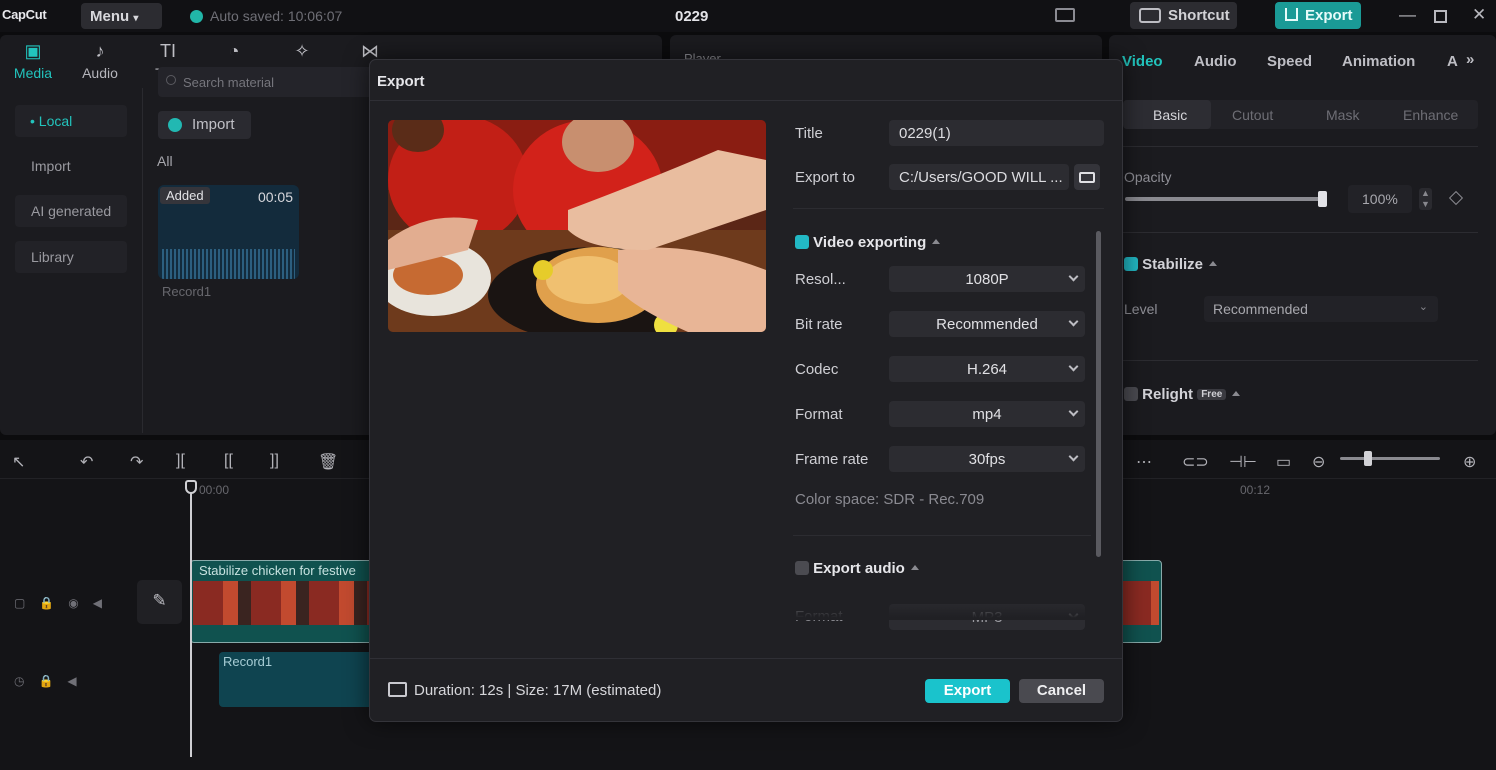 This screenshot has height=770, width=1496. What do you see at coordinates (159, 602) in the screenshot?
I see `edit-cover-icon: ✎` at bounding box center [159, 602].